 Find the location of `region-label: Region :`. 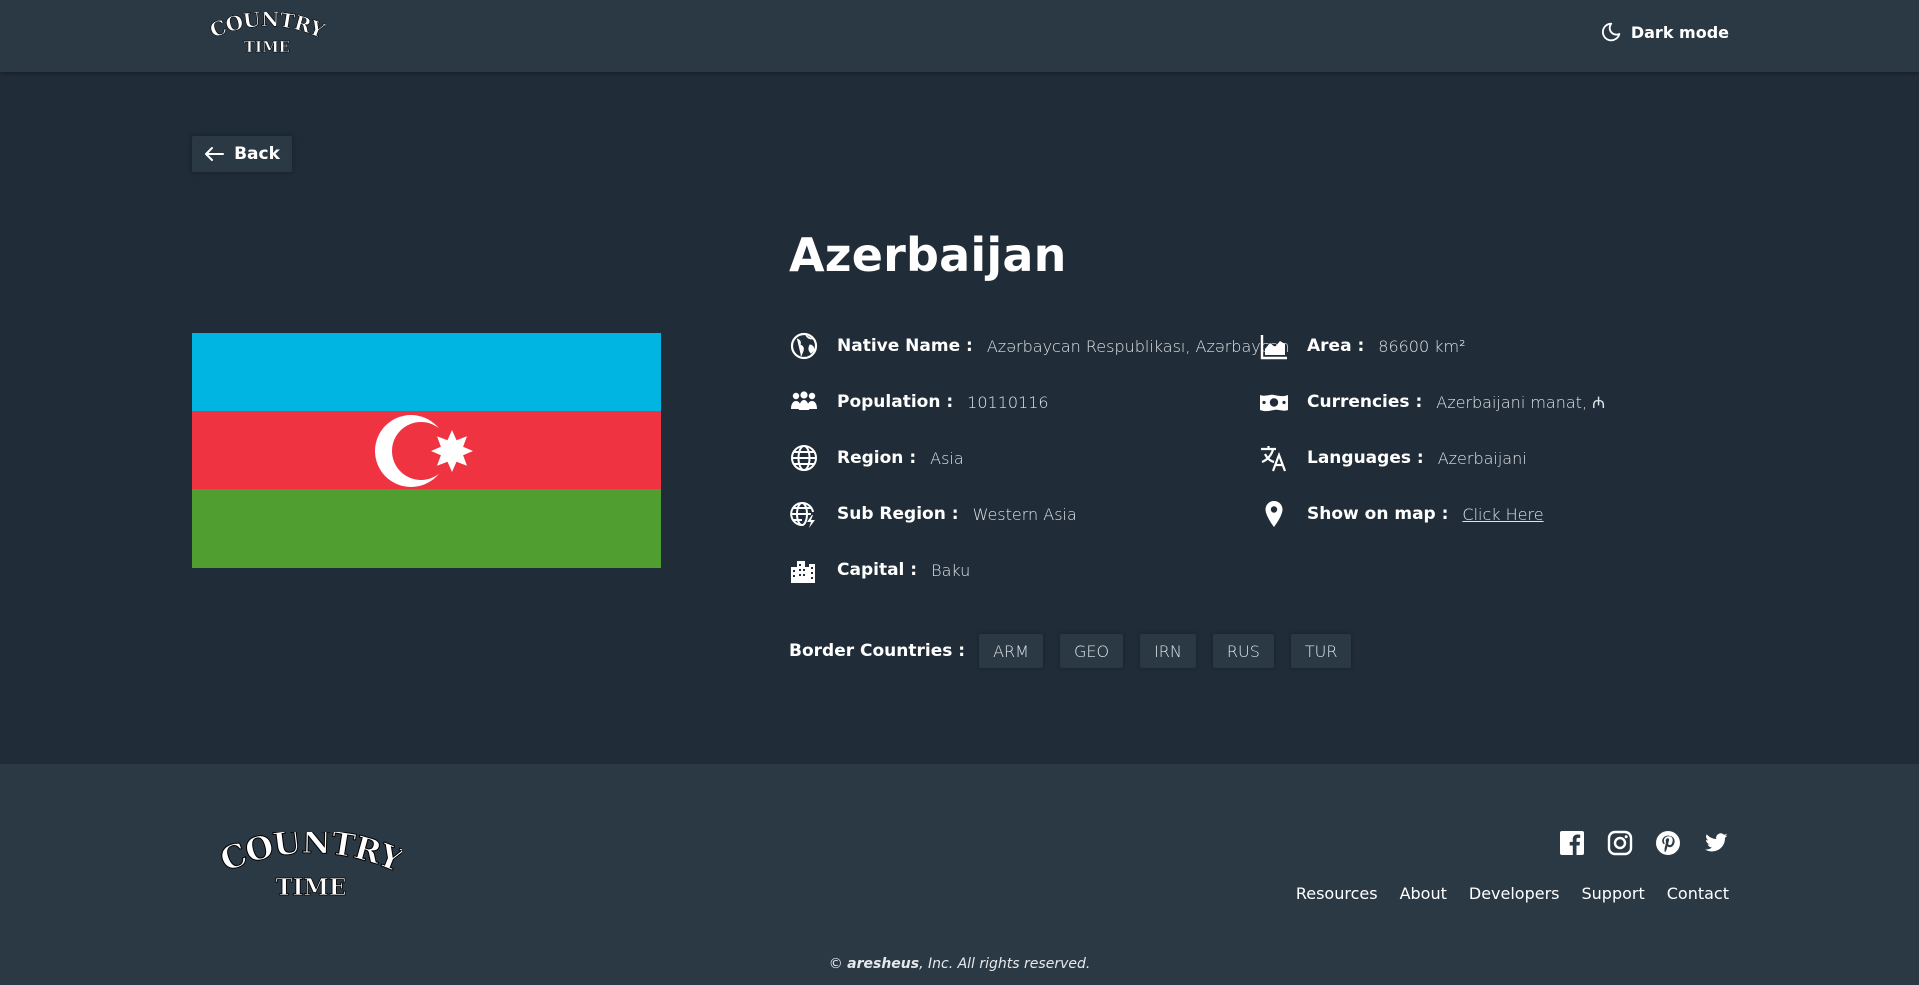

region-label: Region : is located at coordinates (877, 458).